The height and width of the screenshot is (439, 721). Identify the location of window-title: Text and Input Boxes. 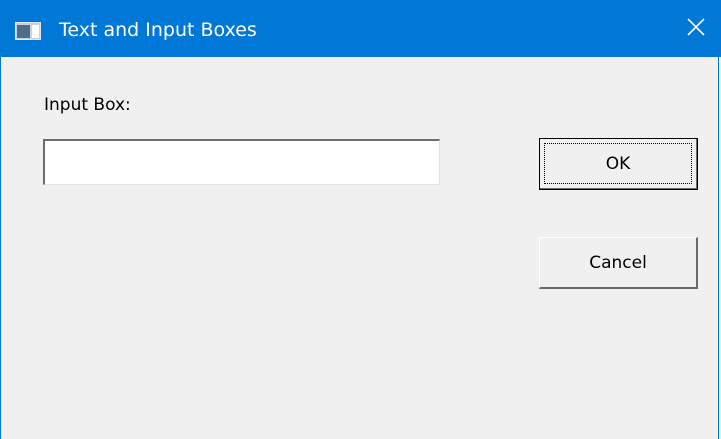
(158, 30).